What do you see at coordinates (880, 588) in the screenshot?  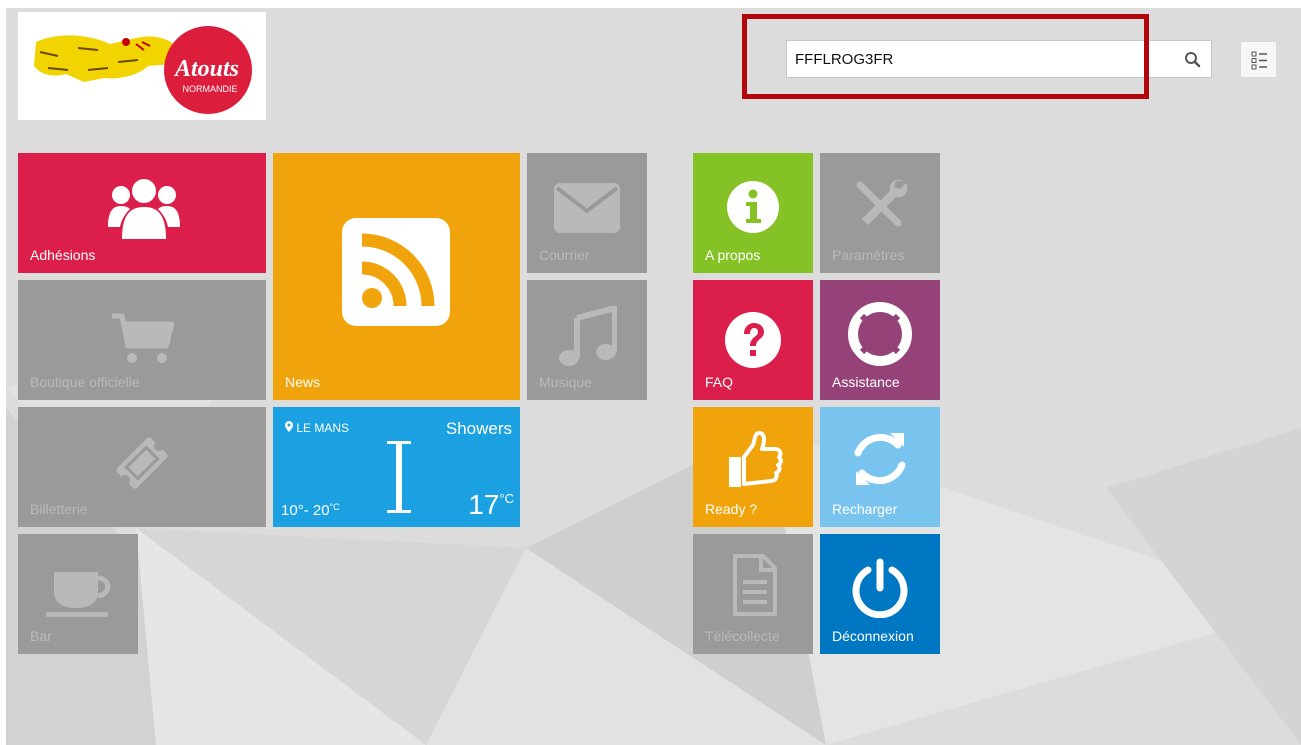 I see `power-icon` at bounding box center [880, 588].